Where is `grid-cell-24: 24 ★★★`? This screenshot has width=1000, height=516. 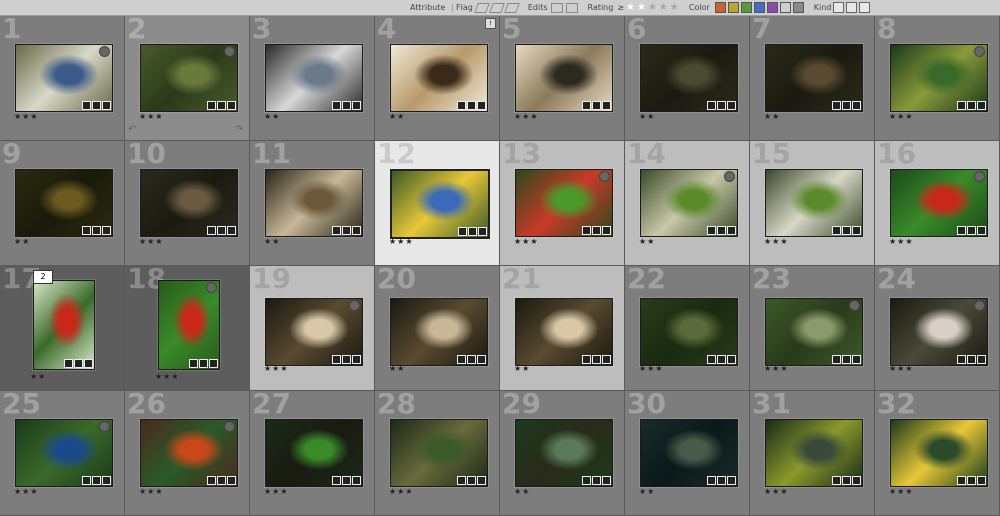 grid-cell-24: 24 ★★★ is located at coordinates (937, 328).